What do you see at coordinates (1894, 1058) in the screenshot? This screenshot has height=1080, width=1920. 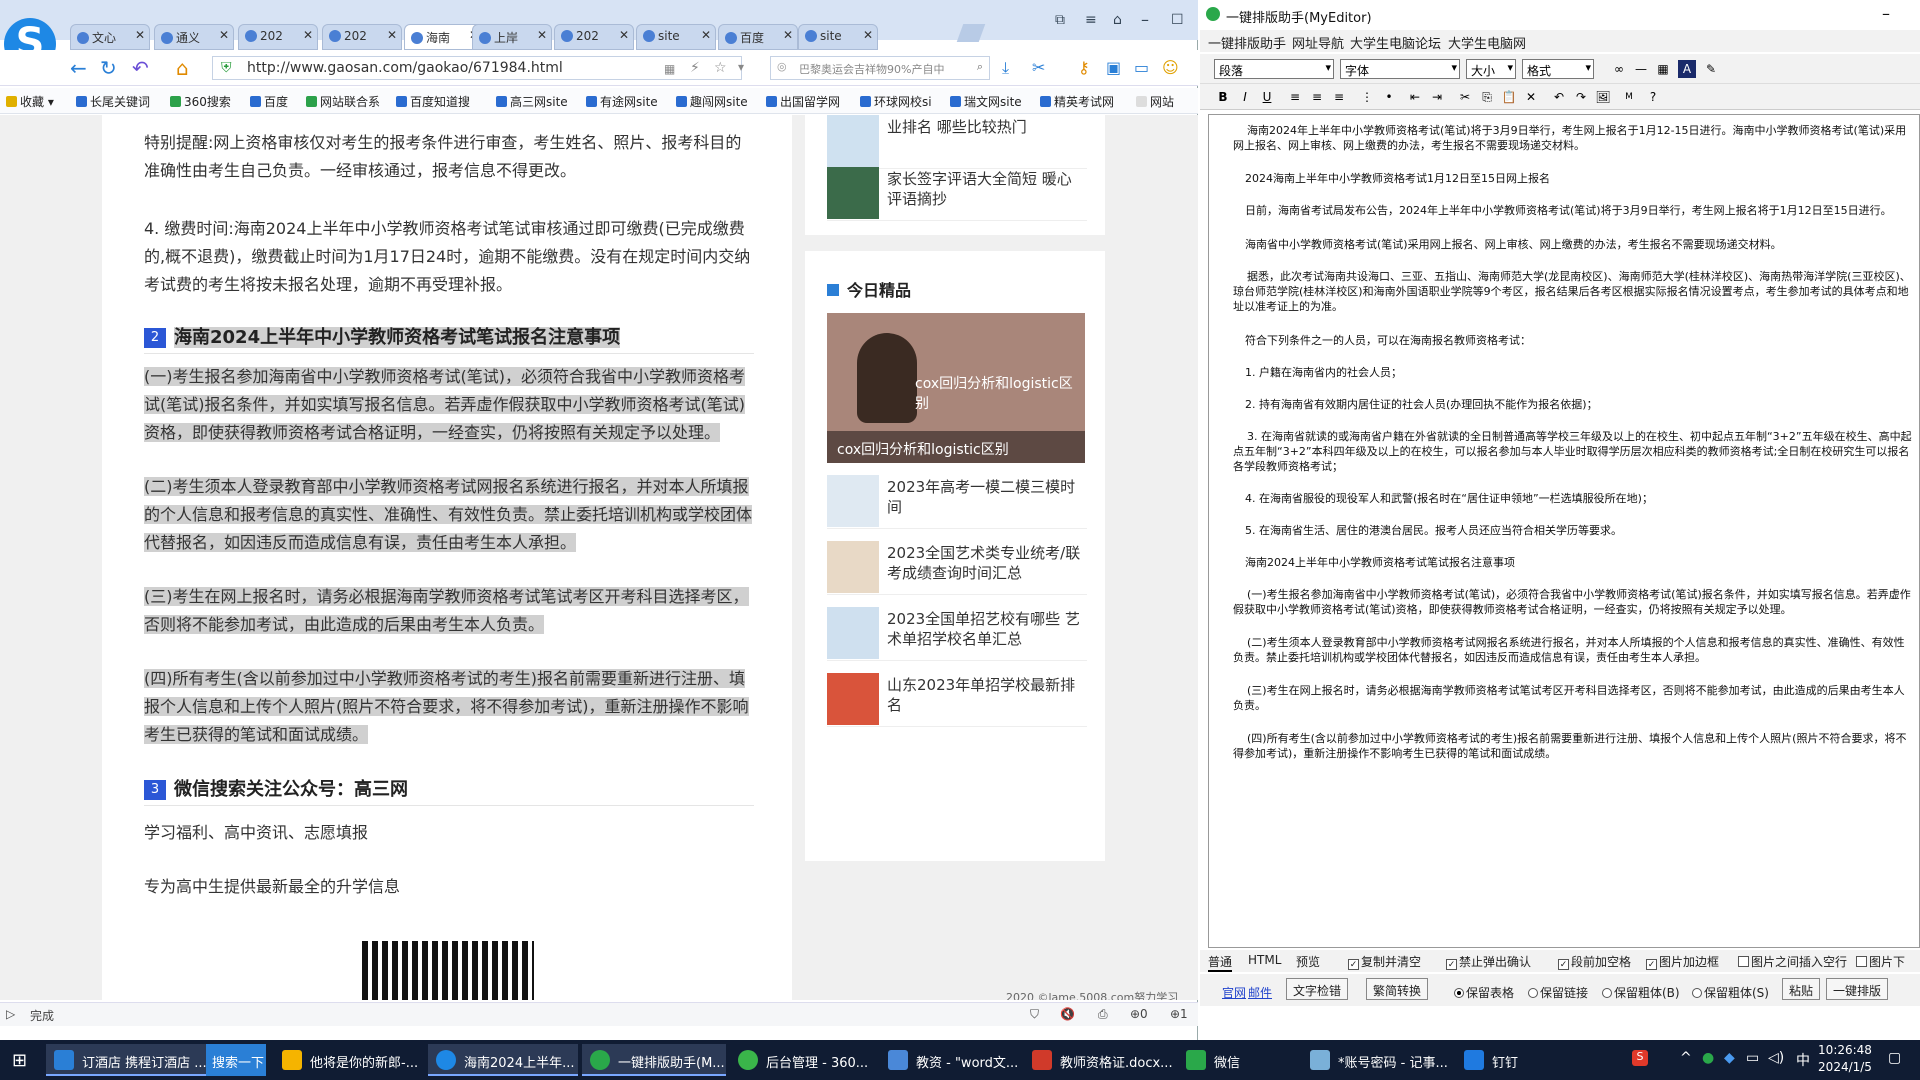 I see `notification-icon: ▢` at bounding box center [1894, 1058].